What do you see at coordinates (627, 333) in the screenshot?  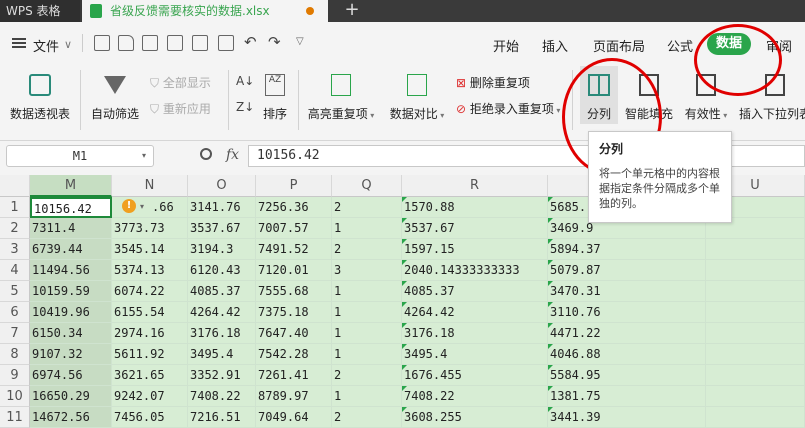 I see `cell-s: 4471.22` at bounding box center [627, 333].